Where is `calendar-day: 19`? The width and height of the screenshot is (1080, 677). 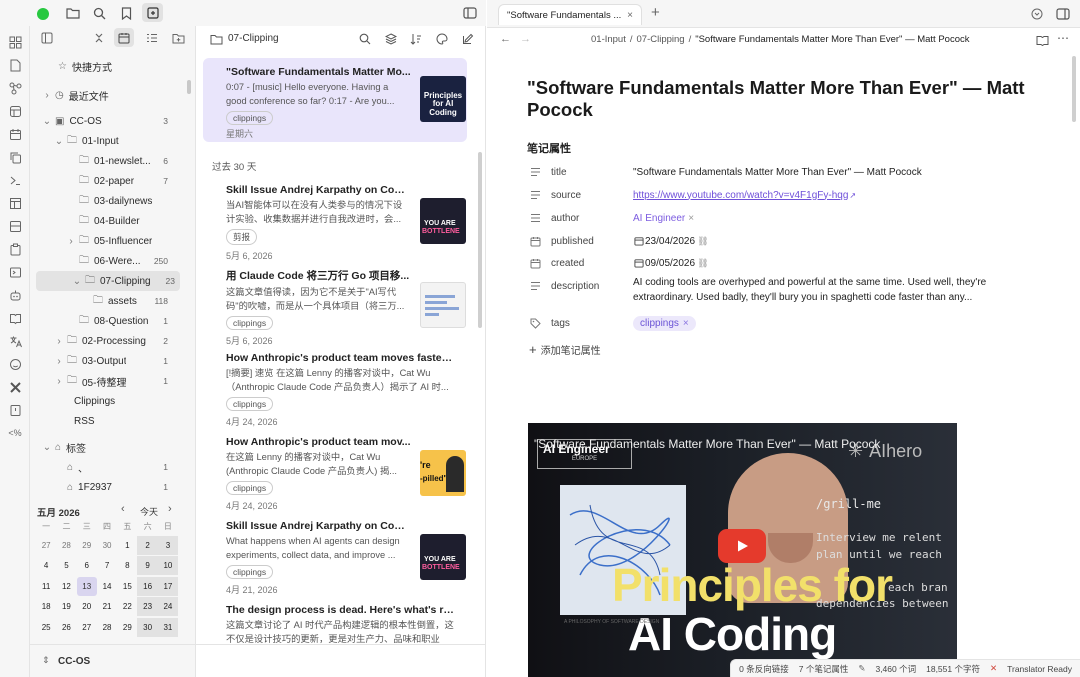 calendar-day: 19 is located at coordinates (66, 606).